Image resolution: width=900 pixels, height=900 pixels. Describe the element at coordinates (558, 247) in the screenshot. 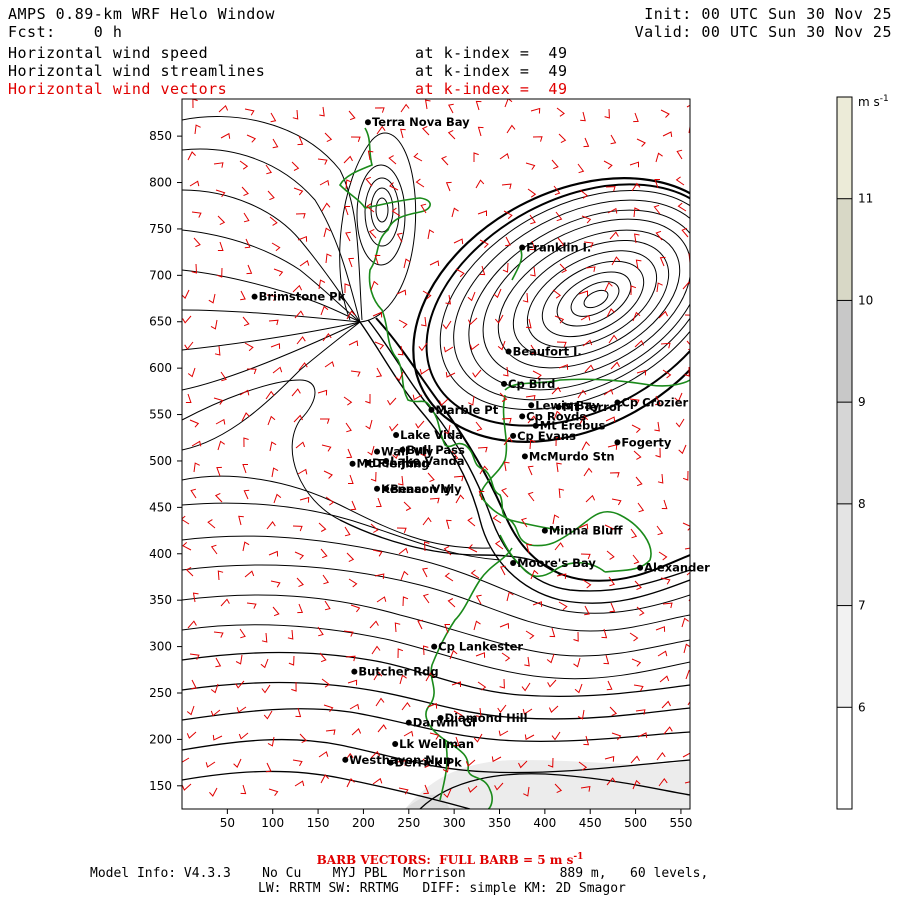

I see `place-label: Franklin I.` at that location.